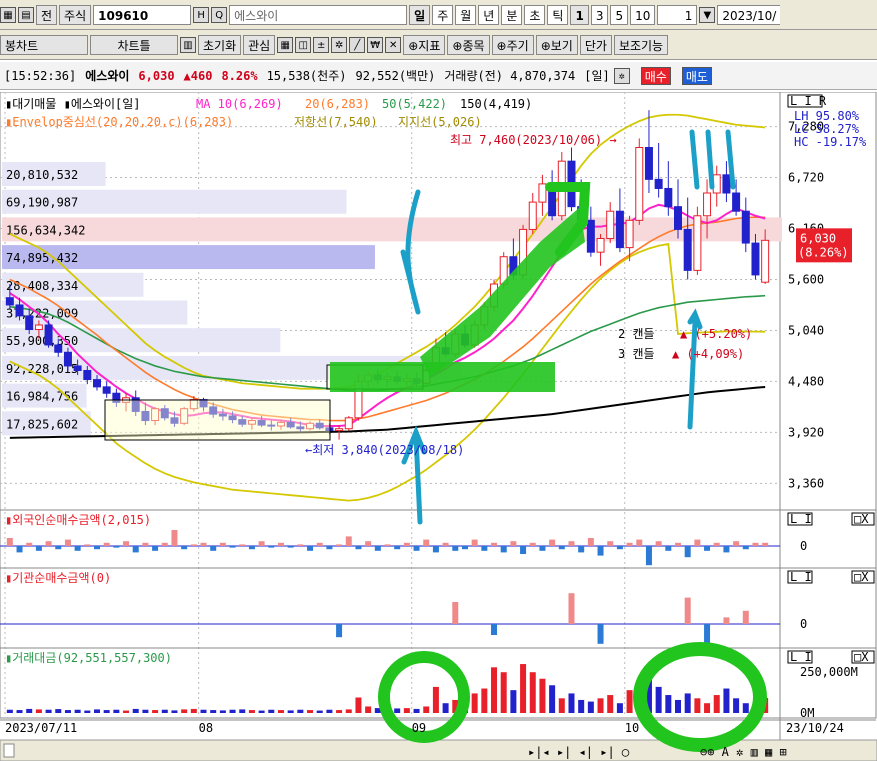  What do you see at coordinates (44, 44) in the screenshot?
I see `candle-chart-button: 봉차트` at bounding box center [44, 44].